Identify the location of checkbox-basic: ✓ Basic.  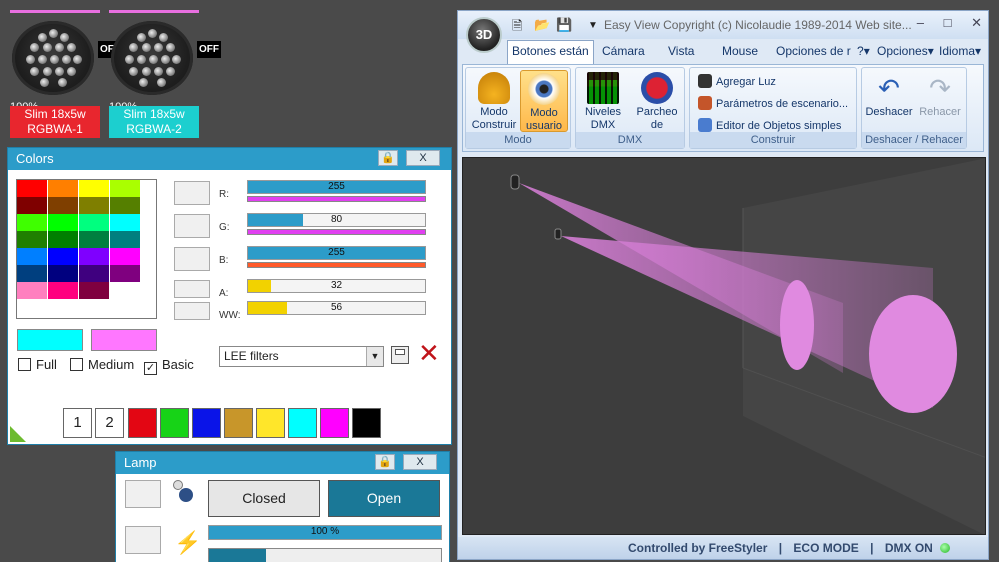
(169, 366).